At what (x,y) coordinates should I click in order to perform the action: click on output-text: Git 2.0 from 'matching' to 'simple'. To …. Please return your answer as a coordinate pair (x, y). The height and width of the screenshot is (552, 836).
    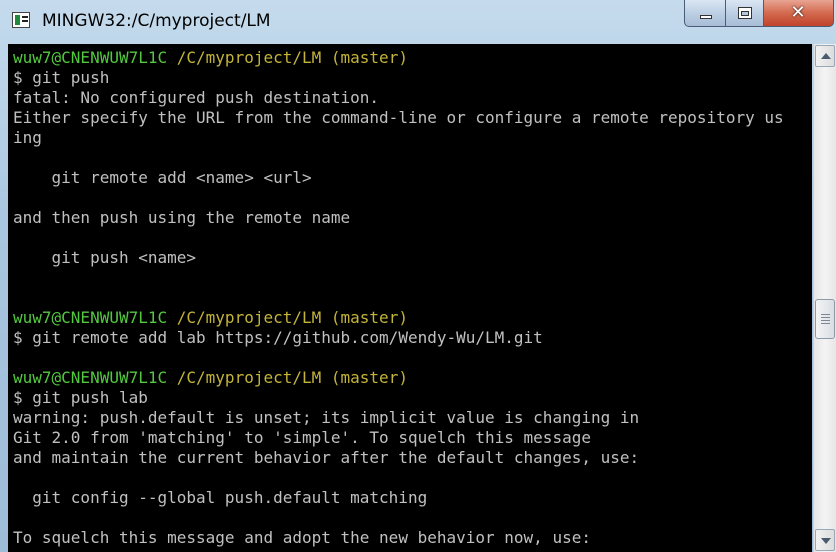
    Looking at the image, I should click on (302, 437).